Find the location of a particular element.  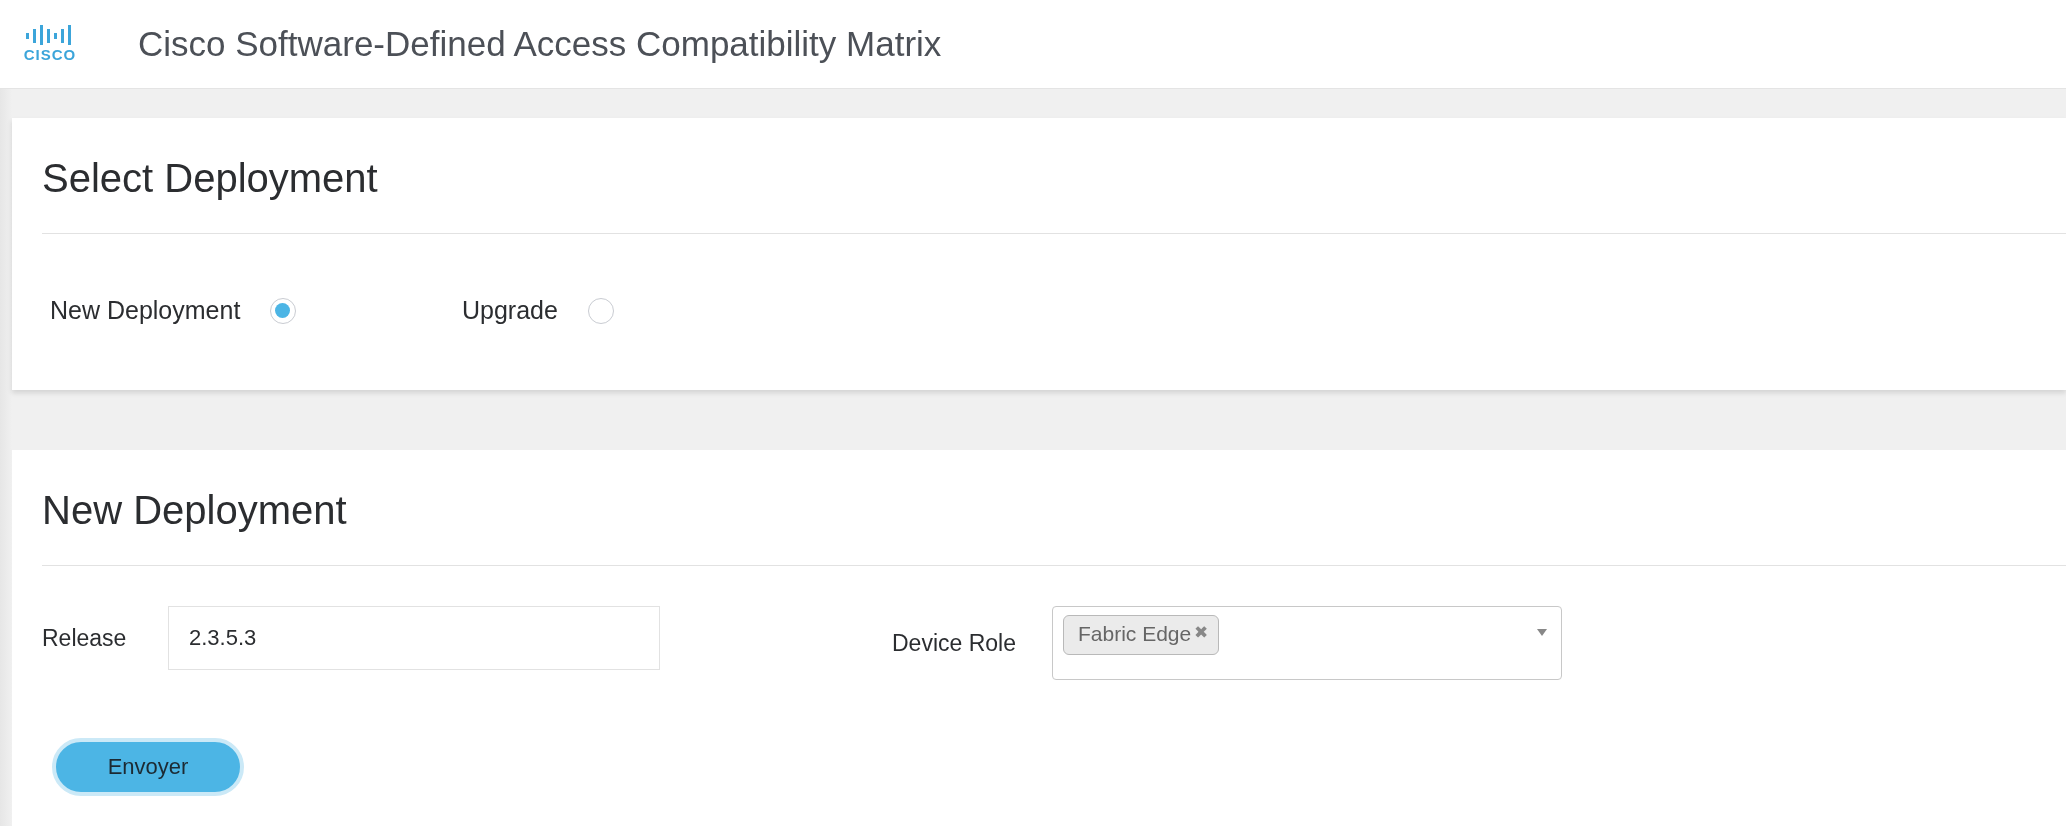

section-heading: Select Deployment is located at coordinates (210, 178).